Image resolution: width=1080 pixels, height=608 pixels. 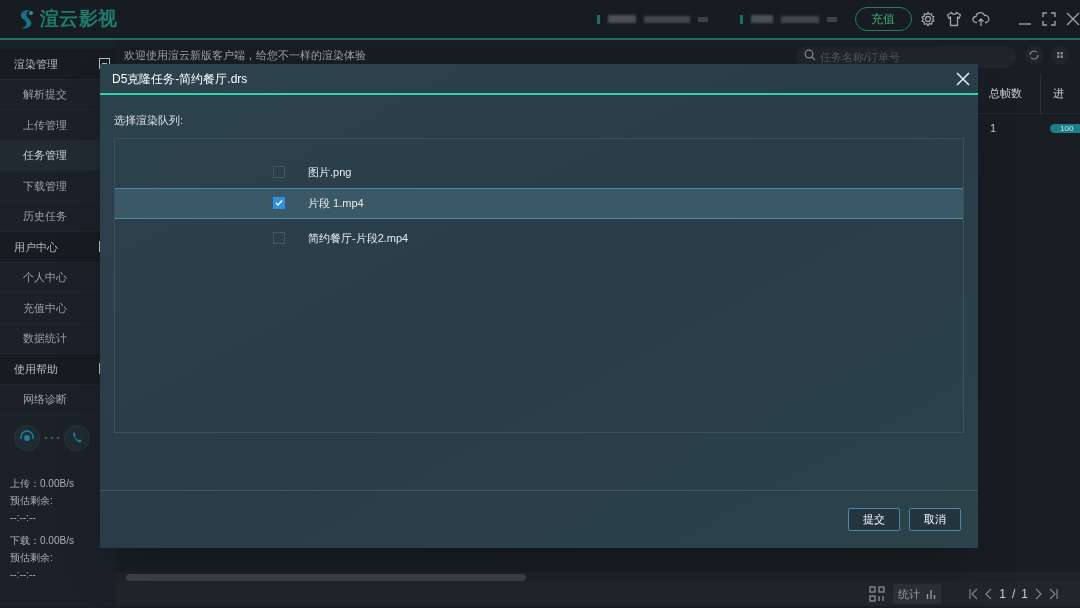 What do you see at coordinates (330, 172) in the screenshot?
I see `file-name: 图片.png` at bounding box center [330, 172].